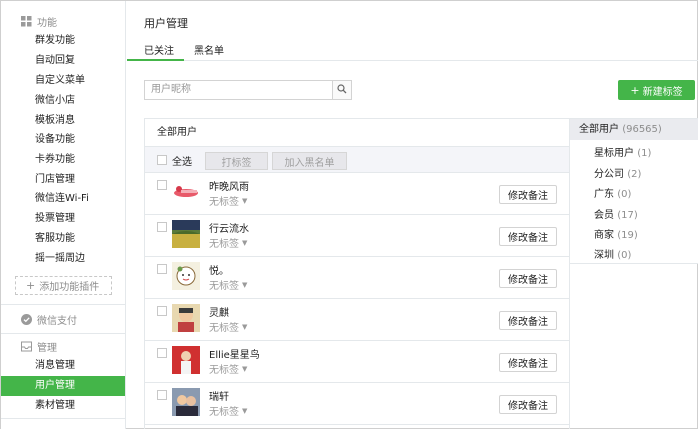 This screenshot has height=429, width=698. What do you see at coordinates (604, 255) in the screenshot?
I see `group-name: 深圳` at bounding box center [604, 255].